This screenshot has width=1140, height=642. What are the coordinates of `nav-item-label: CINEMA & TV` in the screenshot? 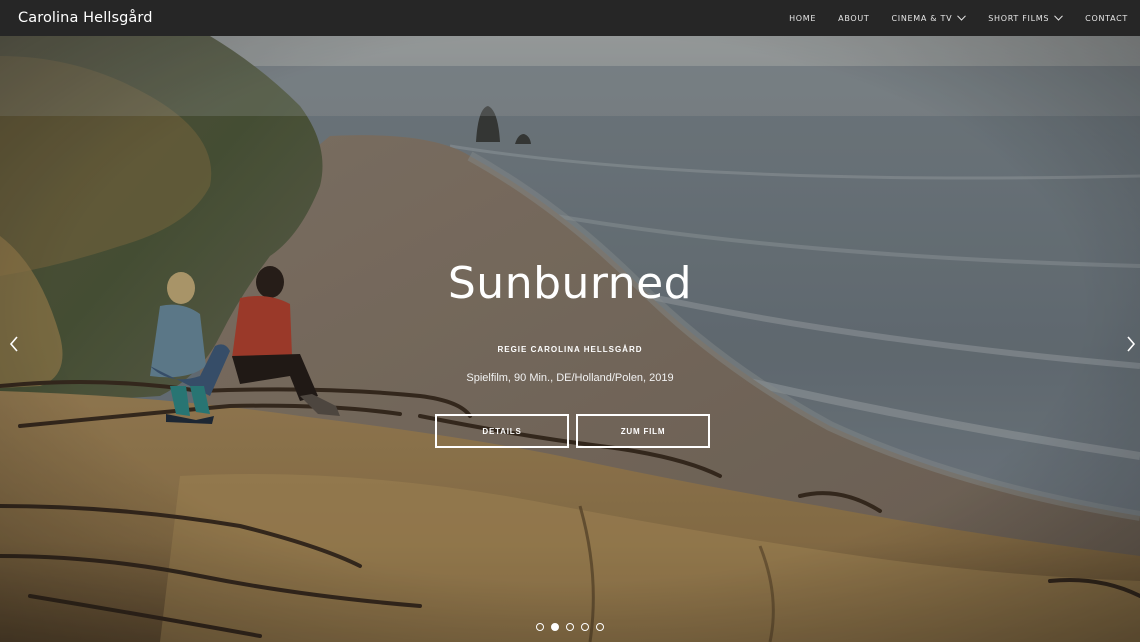 It's located at (922, 18).